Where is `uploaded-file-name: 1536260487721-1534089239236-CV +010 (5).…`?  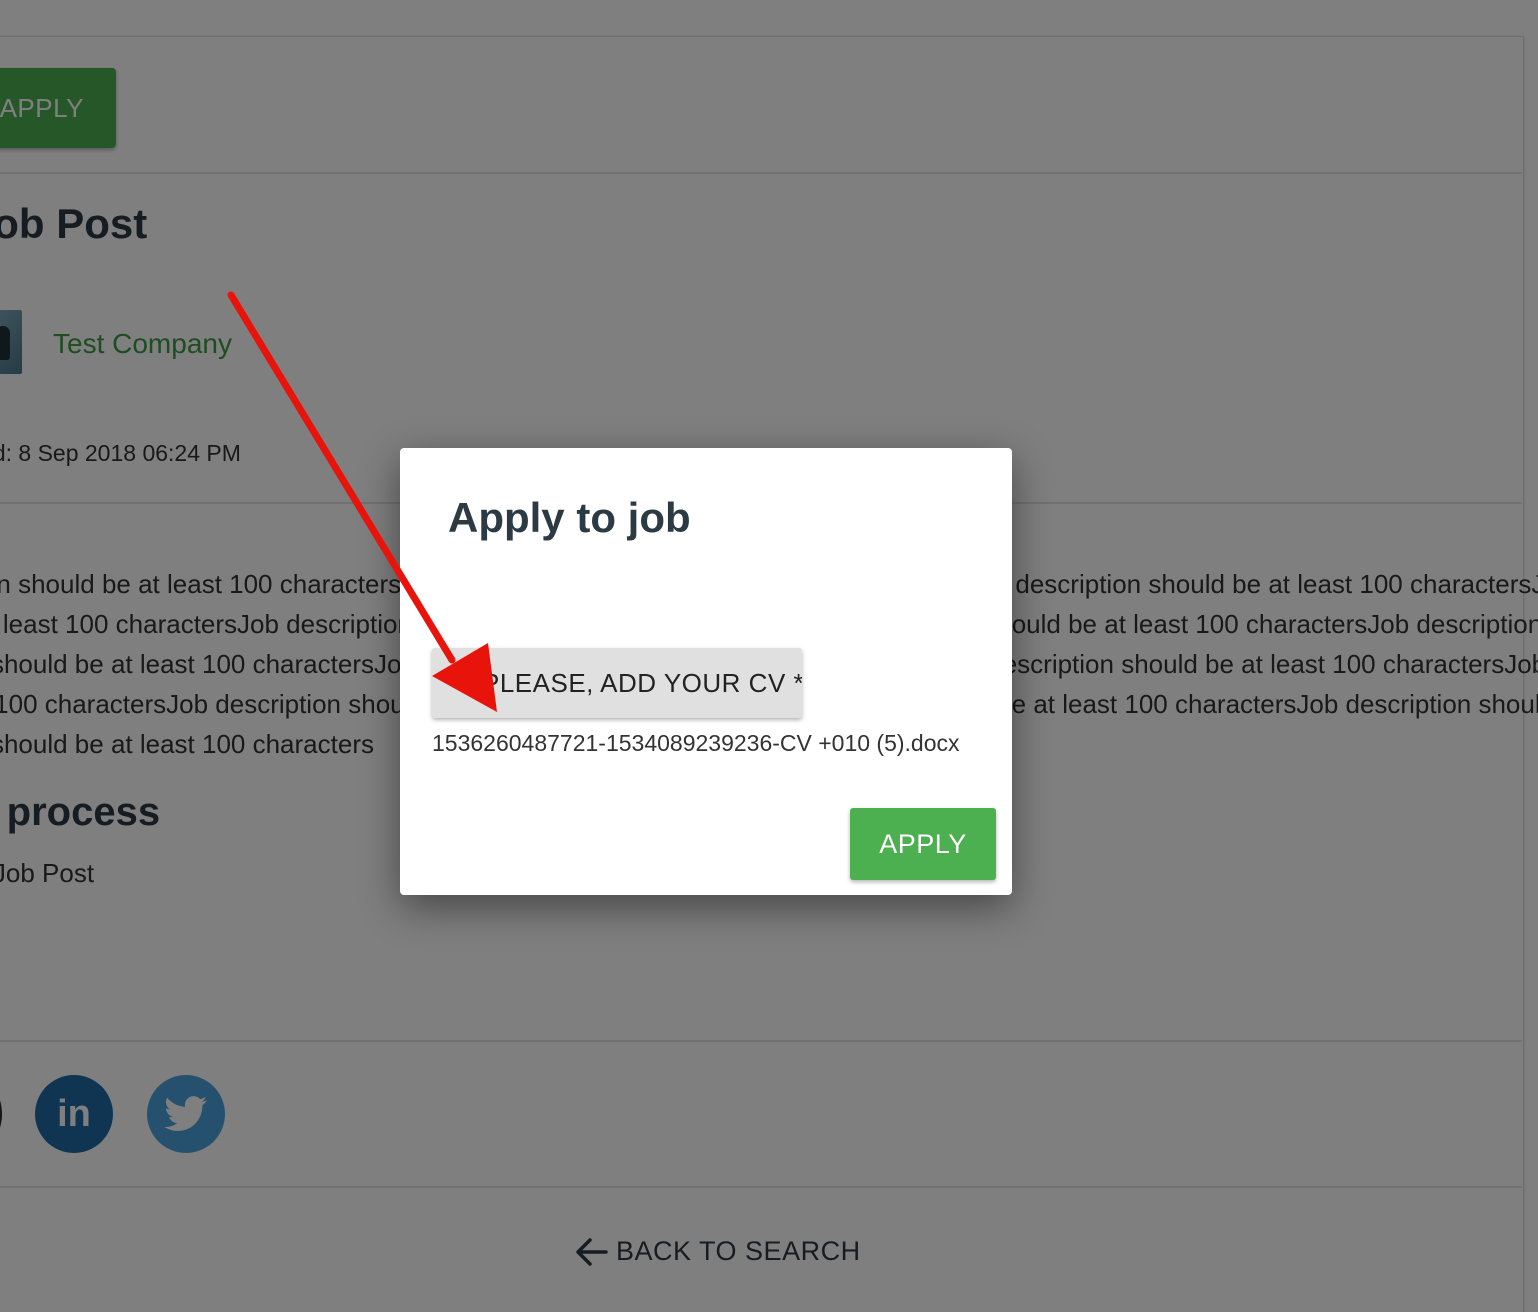 uploaded-file-name: 1536260487721-1534089239236-CV +010 (5).… is located at coordinates (696, 743).